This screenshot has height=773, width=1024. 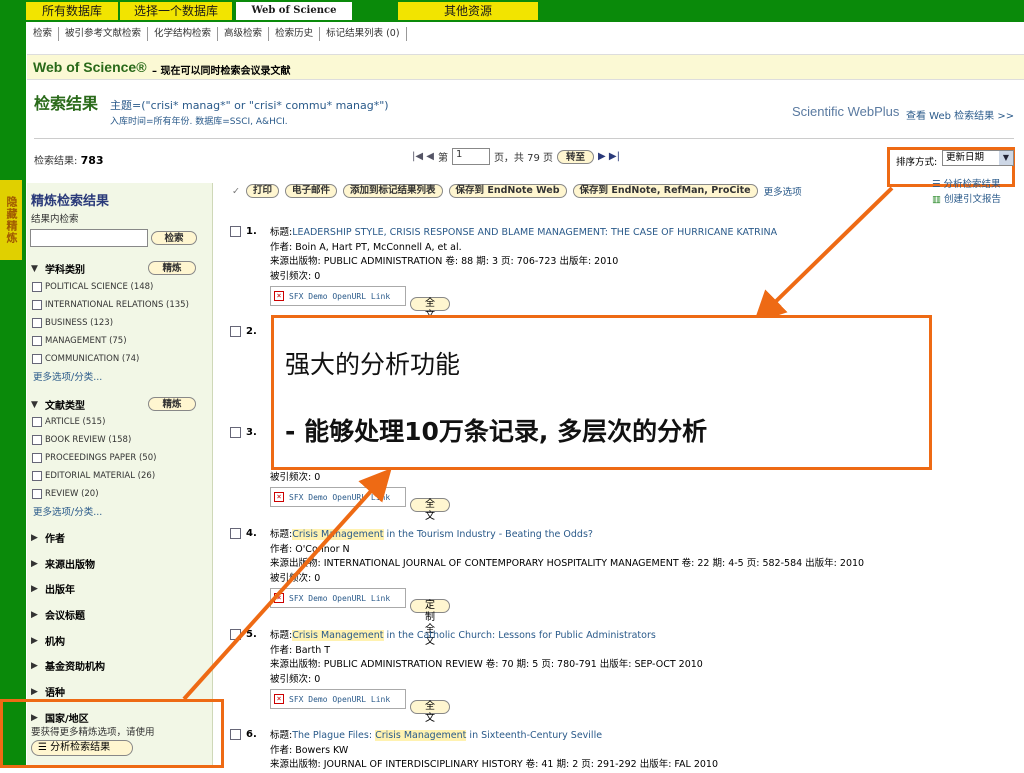 What do you see at coordinates (373, 364) in the screenshot?
I see `callout-line-1: 强大的分析功能` at bounding box center [373, 364].